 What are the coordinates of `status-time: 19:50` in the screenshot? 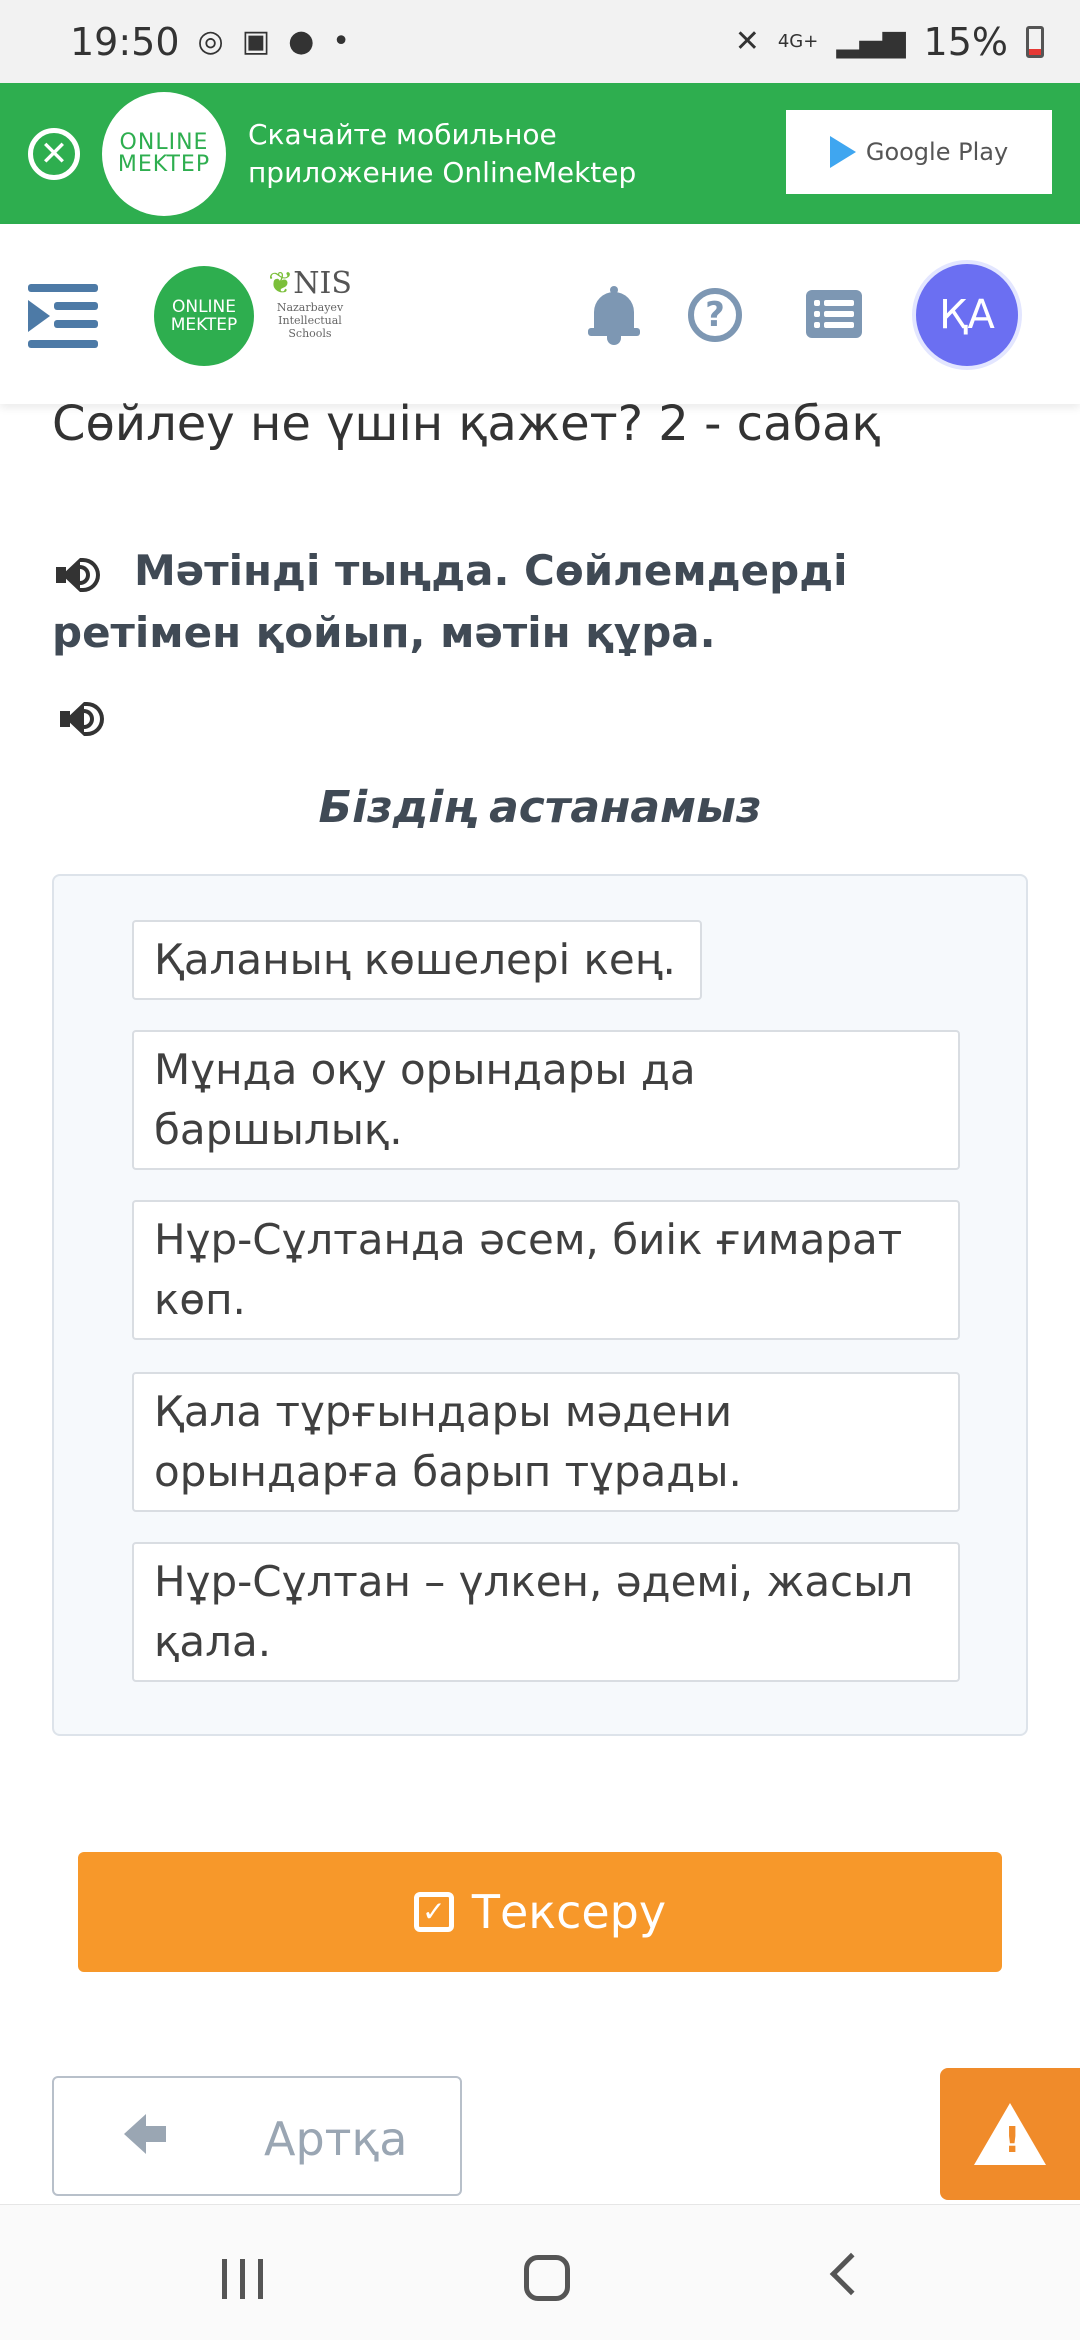 It's located at (125, 41).